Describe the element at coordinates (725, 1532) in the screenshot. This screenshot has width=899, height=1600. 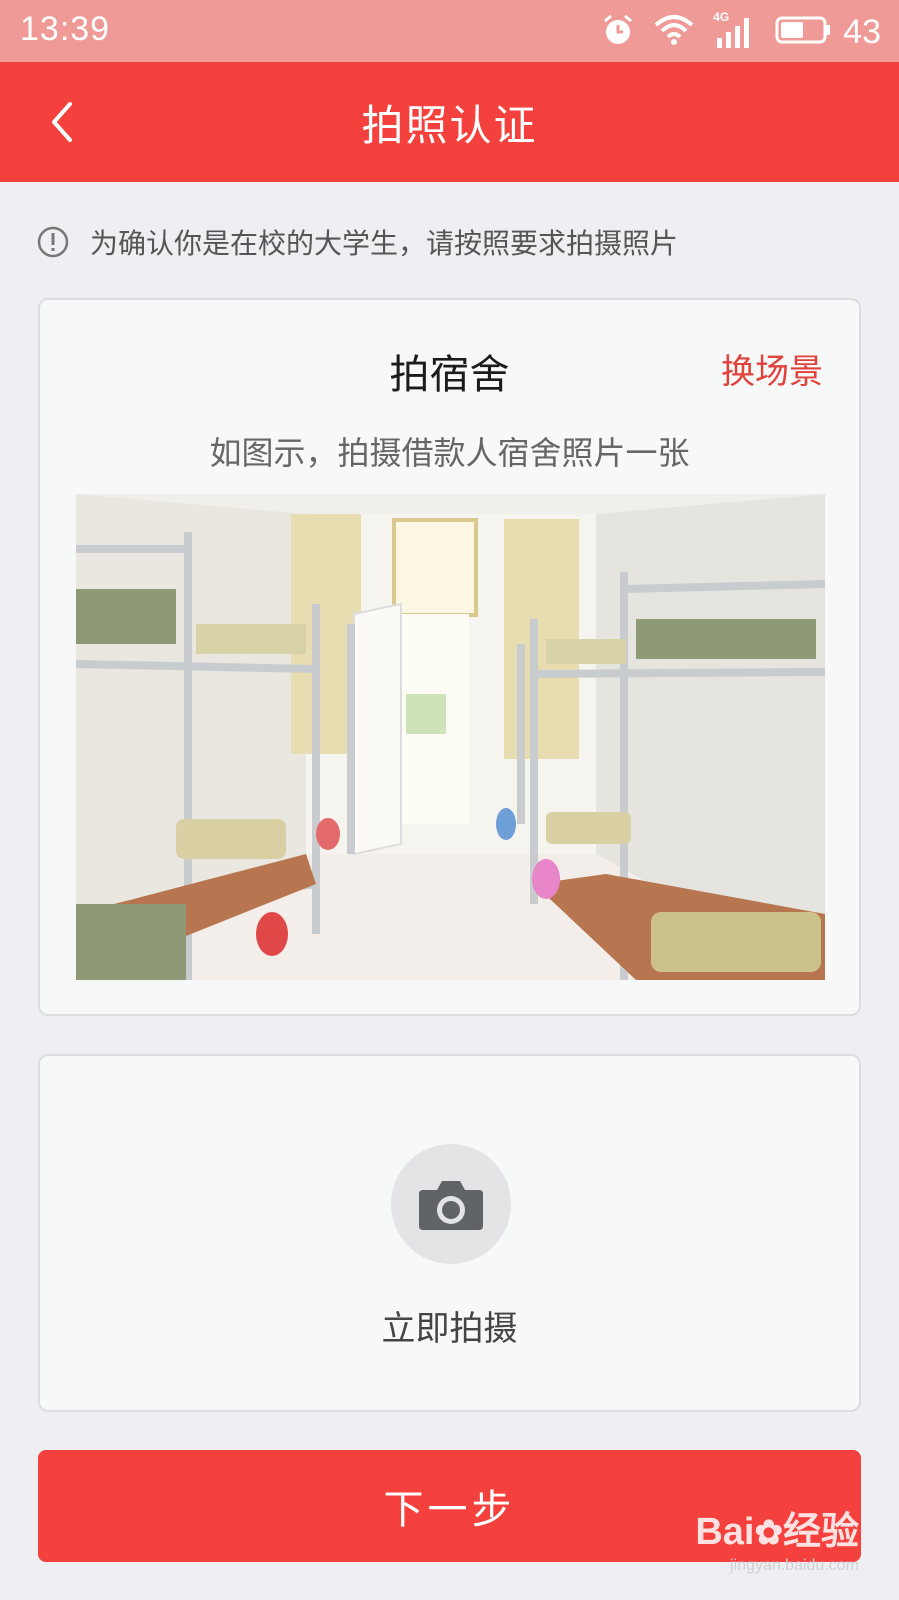
I see `watermark-brand: Bai` at that location.